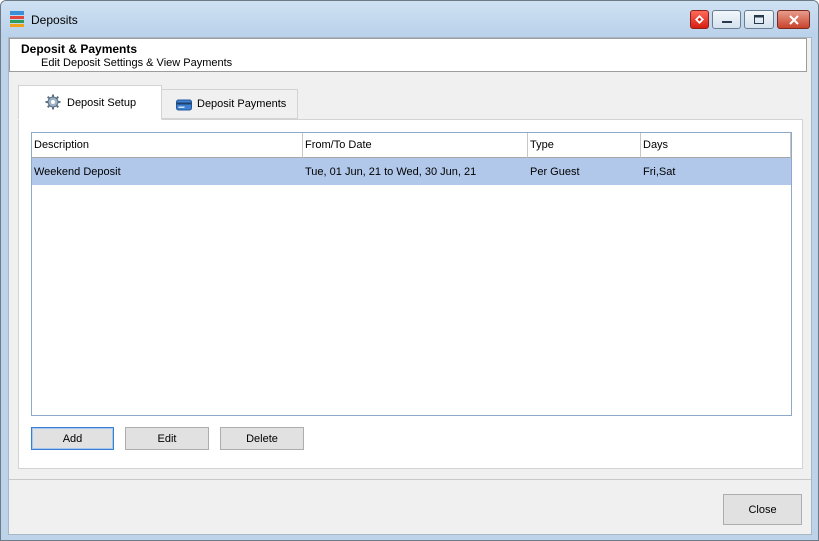 The height and width of the screenshot is (541, 819). I want to click on header-title: Deposit & Payments, so click(79, 49).